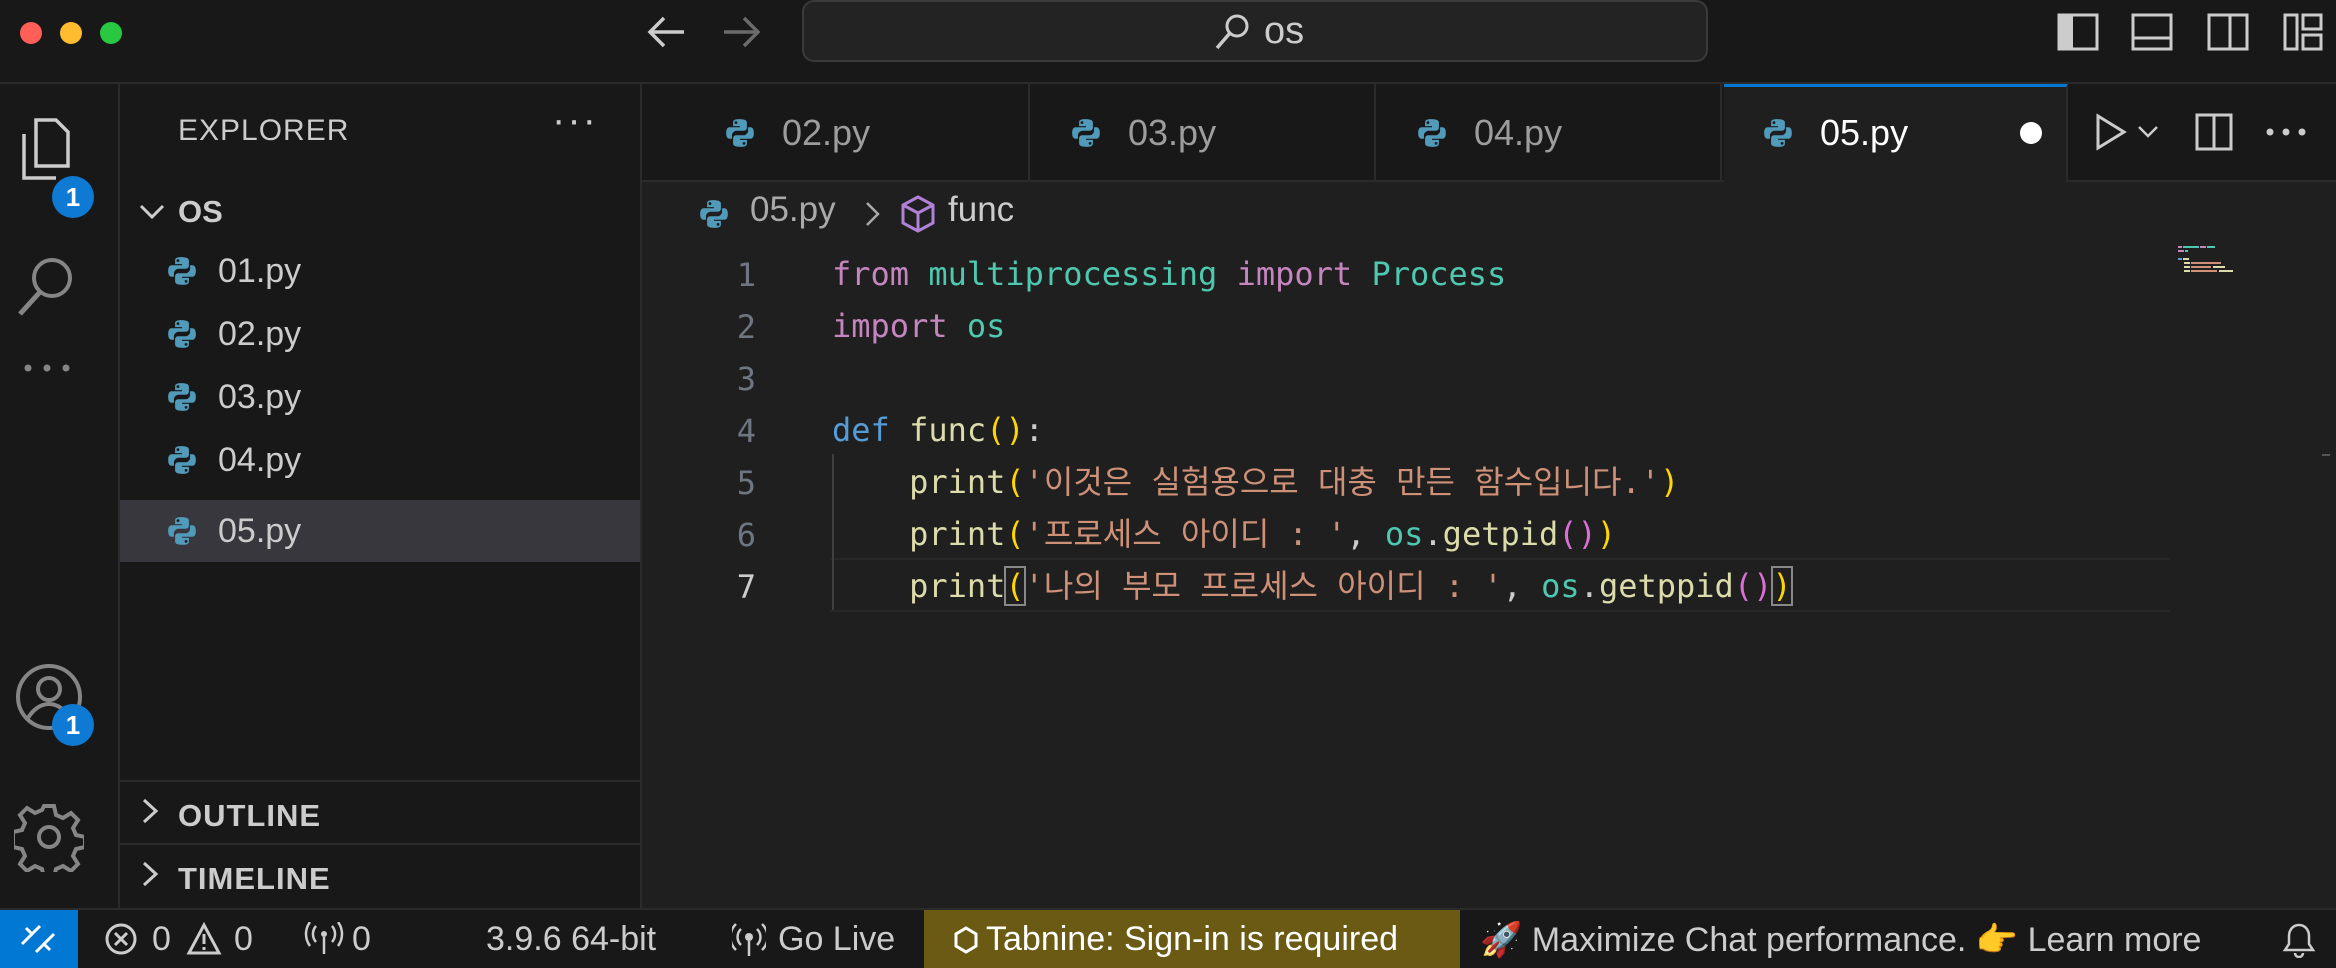  Describe the element at coordinates (243, 939) in the screenshot. I see `warning-count: 0` at that location.